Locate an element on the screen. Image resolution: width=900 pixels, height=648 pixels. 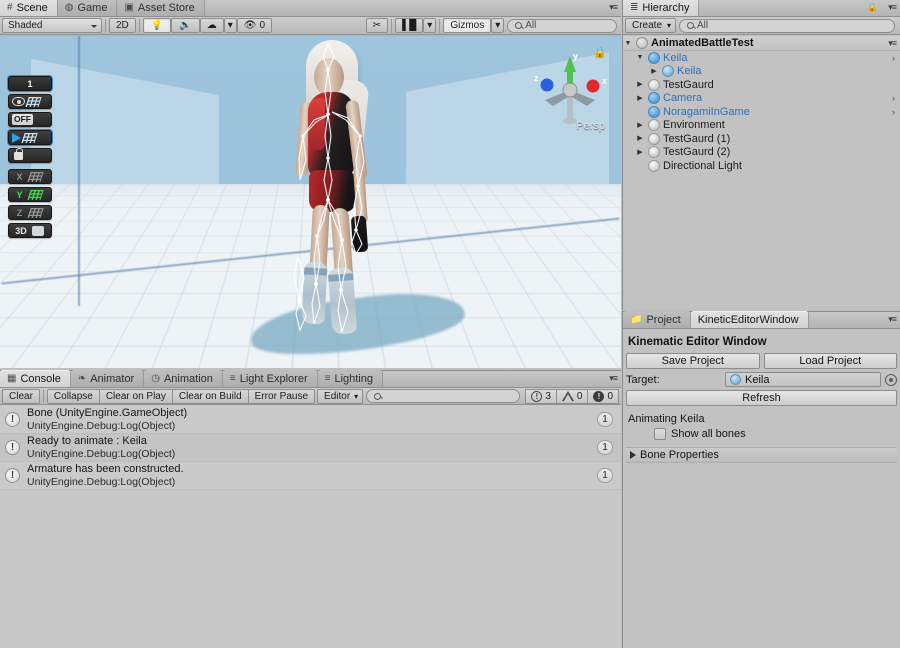
toolbar-separator is located at coordinates (440, 25).